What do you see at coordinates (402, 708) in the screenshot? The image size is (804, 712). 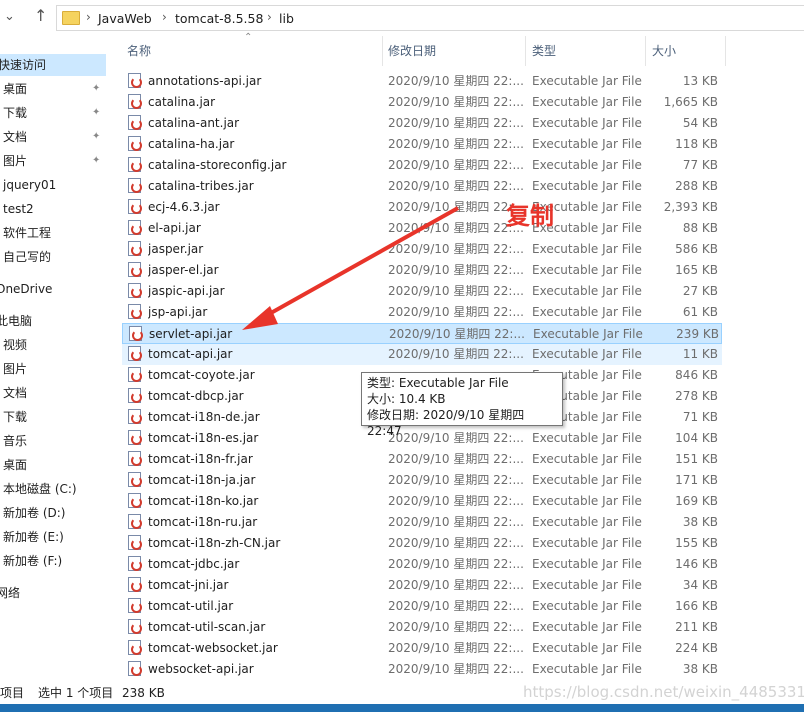 I see `taskbar-edge` at bounding box center [402, 708].